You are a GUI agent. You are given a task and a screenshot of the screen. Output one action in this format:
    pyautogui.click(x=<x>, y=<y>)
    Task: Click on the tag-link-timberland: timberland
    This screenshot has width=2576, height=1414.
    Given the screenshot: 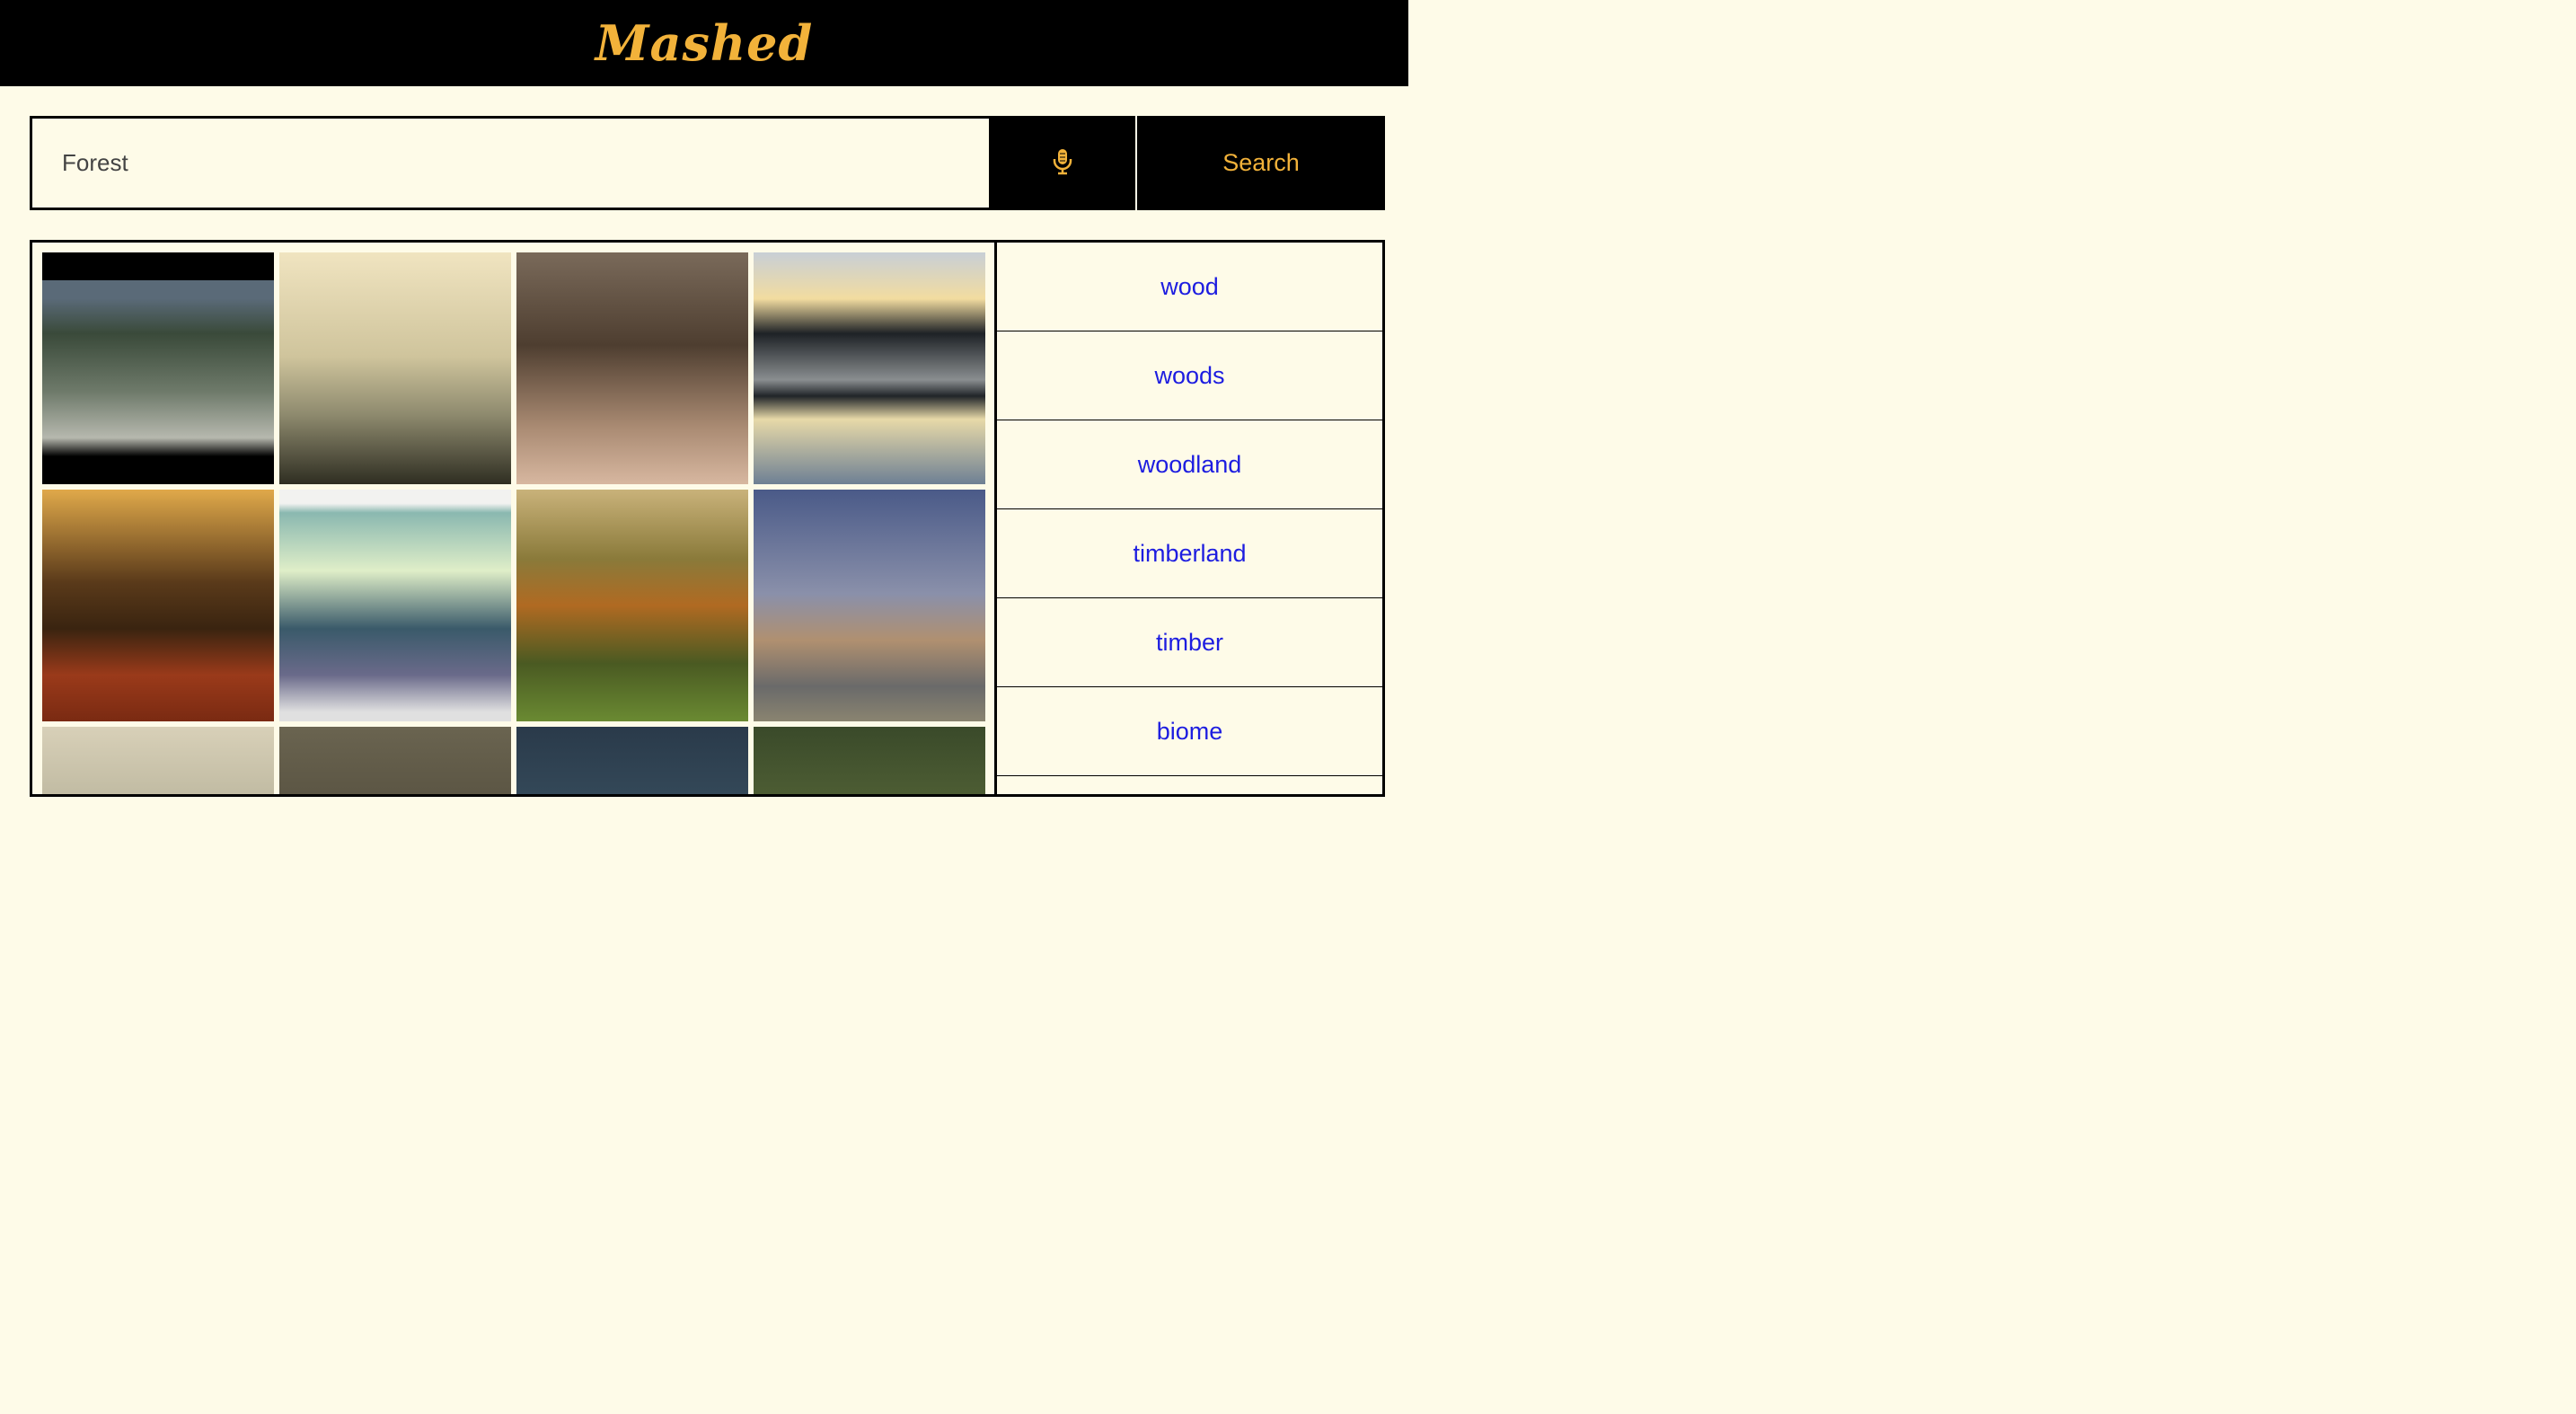 What is the action you would take?
    pyautogui.click(x=1189, y=553)
    